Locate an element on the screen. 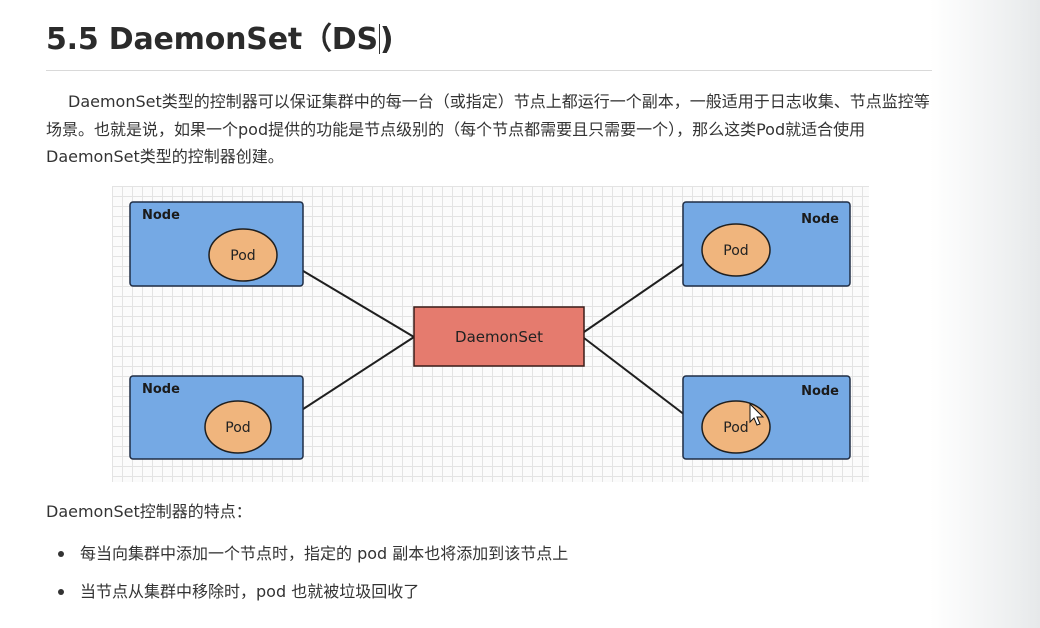 The image size is (1040, 628). list-item: 每当向集群中添加一个节点时，指定的 pod 副本也将添加到该节点上 is located at coordinates (307, 555).